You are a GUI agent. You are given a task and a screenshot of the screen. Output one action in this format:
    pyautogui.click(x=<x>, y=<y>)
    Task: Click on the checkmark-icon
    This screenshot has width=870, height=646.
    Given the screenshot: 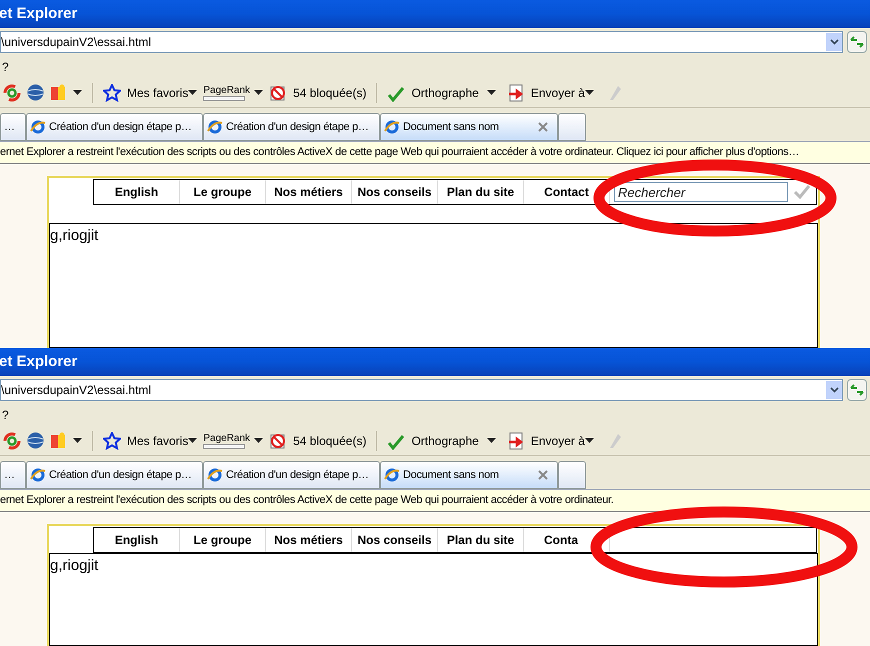 What is the action you would take?
    pyautogui.click(x=802, y=192)
    